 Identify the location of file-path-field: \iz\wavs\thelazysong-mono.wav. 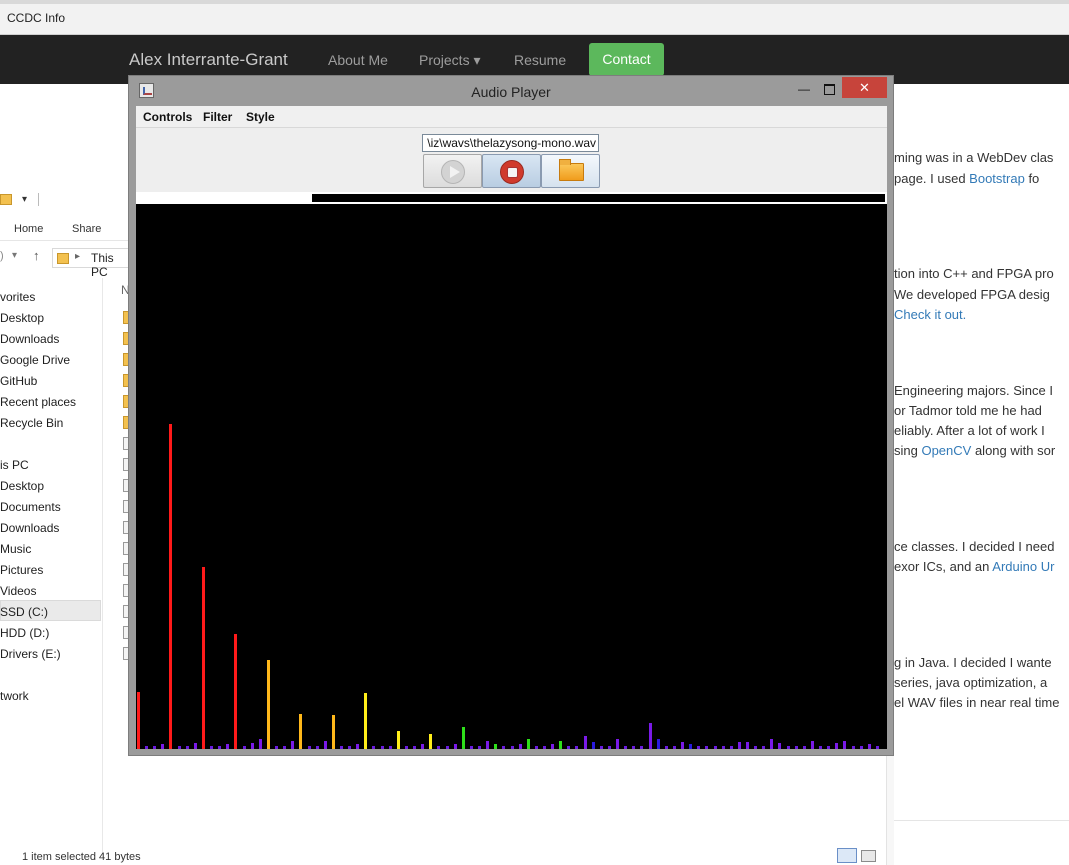
(510, 143).